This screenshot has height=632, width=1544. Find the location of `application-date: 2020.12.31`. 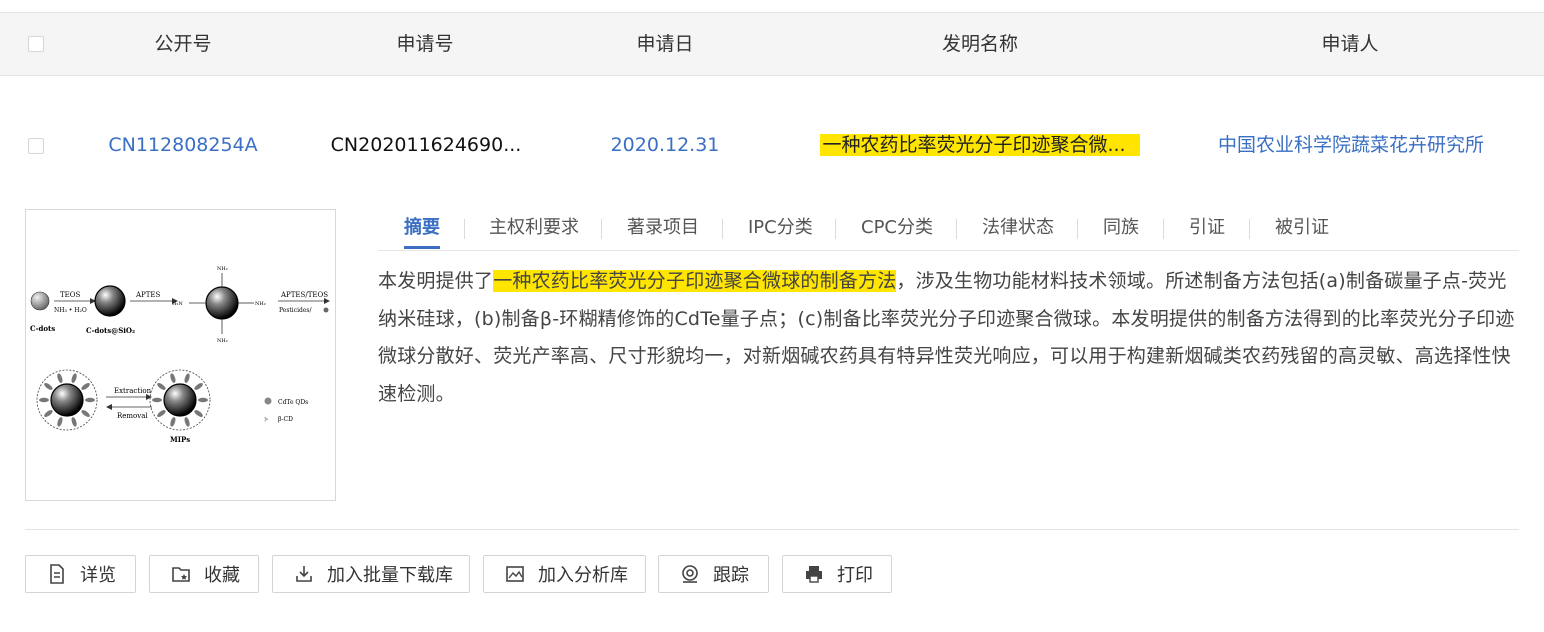

application-date: 2020.12.31 is located at coordinates (665, 145).